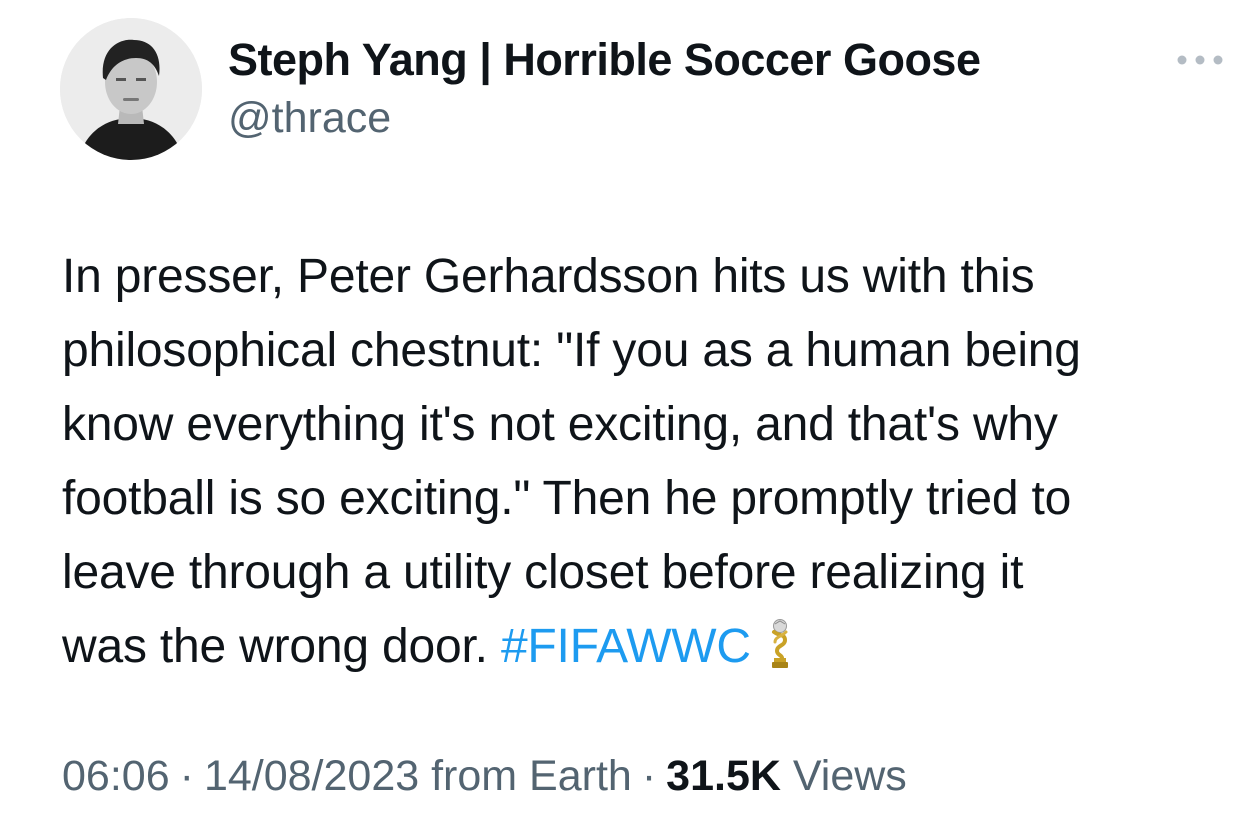 The width and height of the screenshot is (1251, 840). I want to click on views-count: 31.5K, so click(723, 776).